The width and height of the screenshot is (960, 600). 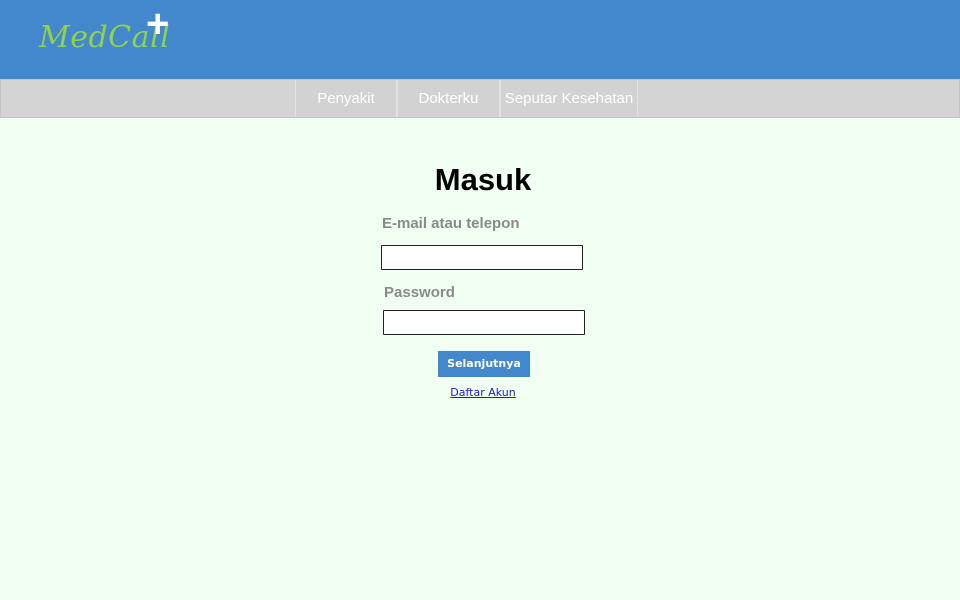 What do you see at coordinates (451, 223) in the screenshot?
I see `email-label: E-mail atau telepon` at bounding box center [451, 223].